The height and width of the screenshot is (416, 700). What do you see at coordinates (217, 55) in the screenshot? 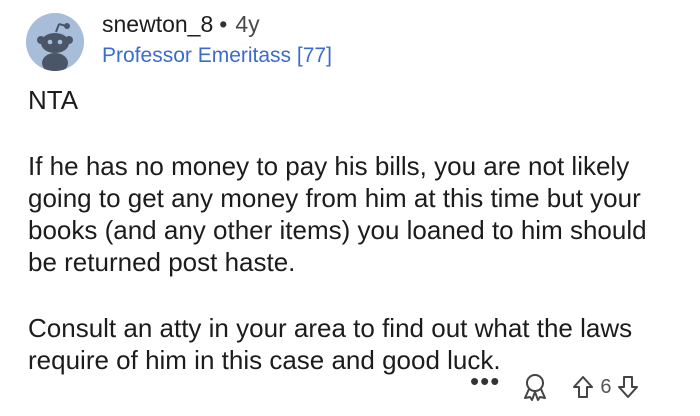
I see `user-flair: Professor Emeritass [77]` at bounding box center [217, 55].